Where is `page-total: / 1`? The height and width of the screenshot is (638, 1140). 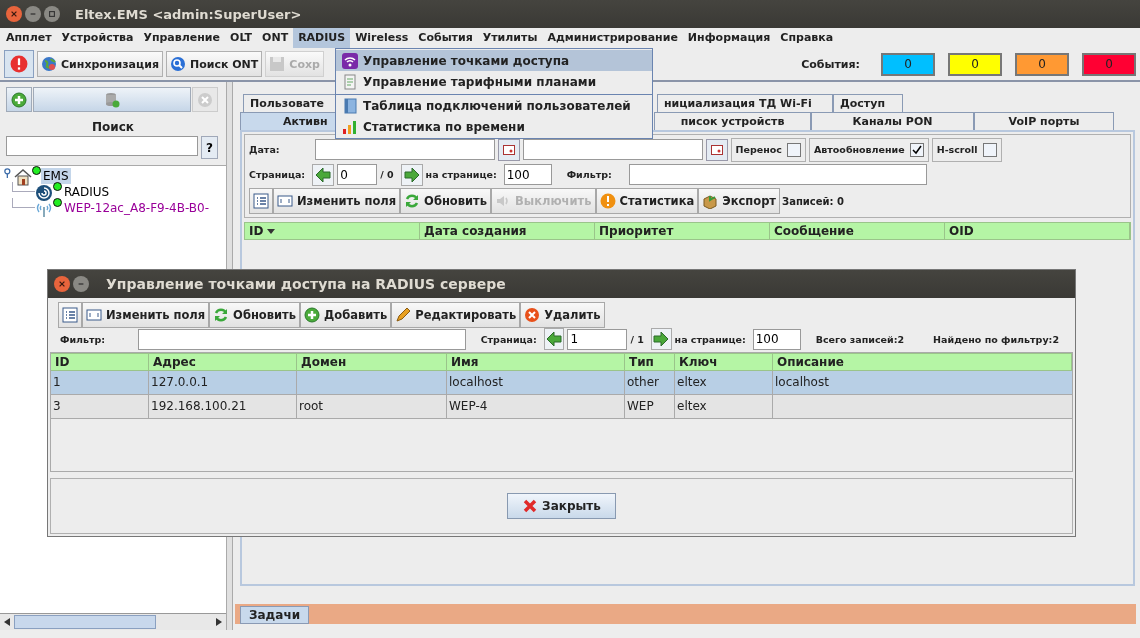 page-total: / 1 is located at coordinates (637, 339).